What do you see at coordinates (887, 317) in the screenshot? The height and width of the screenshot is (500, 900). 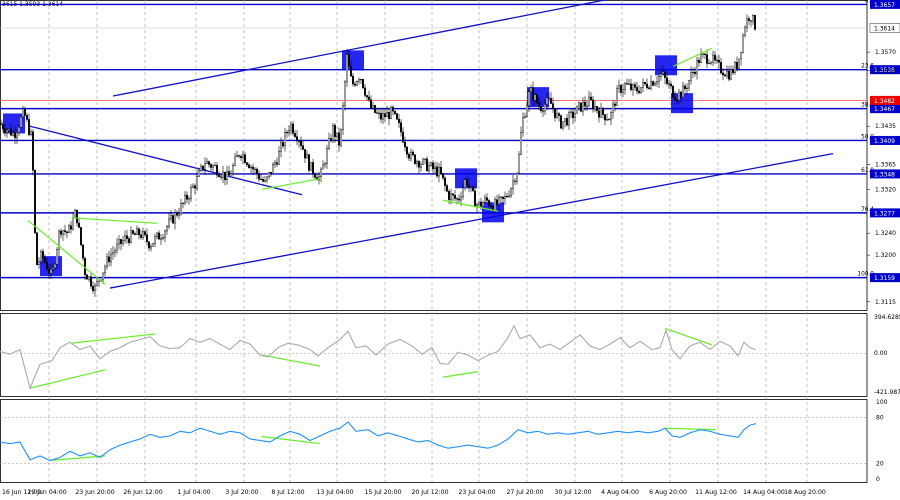 I see `cci-tick-label: 394.6285` at bounding box center [887, 317].